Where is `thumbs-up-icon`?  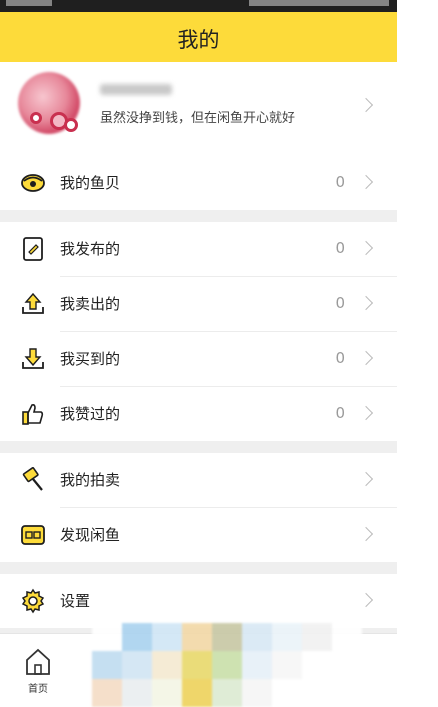 thumbs-up-icon is located at coordinates (33, 414).